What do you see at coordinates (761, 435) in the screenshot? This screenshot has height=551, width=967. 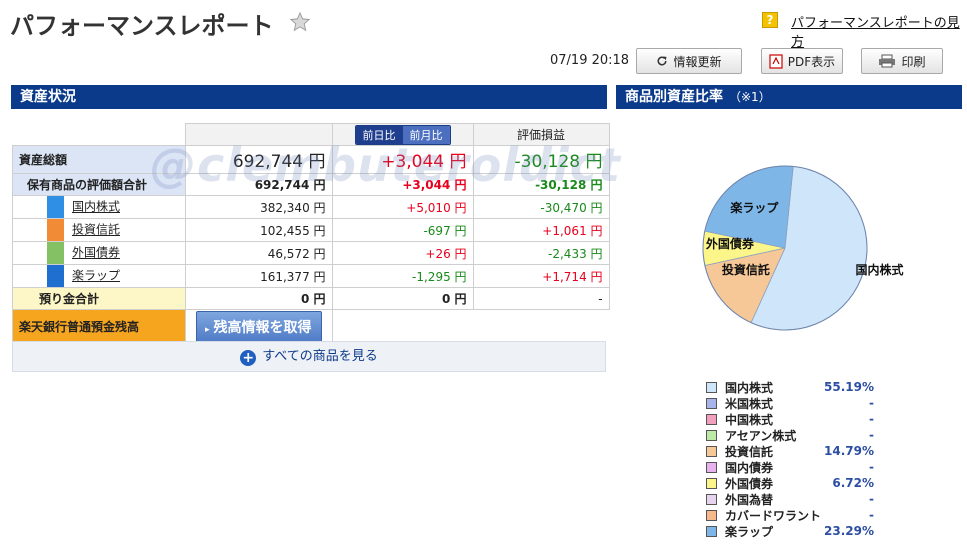 I see `legend-name: アセアン株式` at bounding box center [761, 435].